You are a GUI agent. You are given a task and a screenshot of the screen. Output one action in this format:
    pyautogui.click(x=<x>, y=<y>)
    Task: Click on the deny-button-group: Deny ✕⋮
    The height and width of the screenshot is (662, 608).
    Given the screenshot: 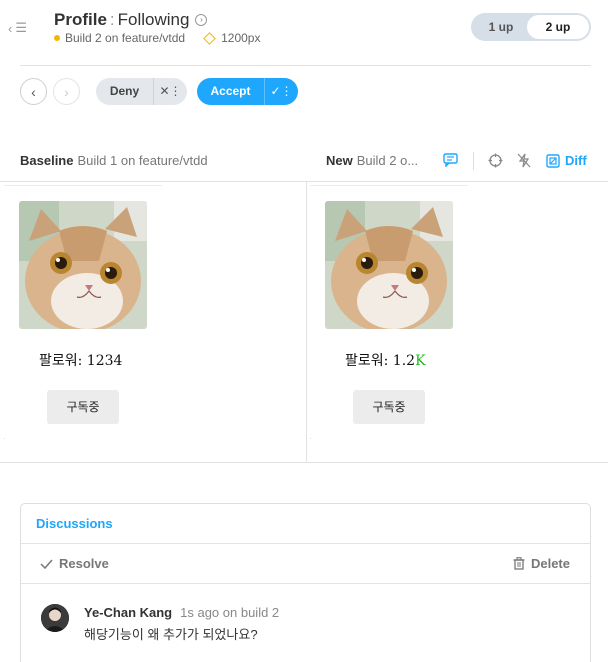 What is the action you would take?
    pyautogui.click(x=141, y=91)
    